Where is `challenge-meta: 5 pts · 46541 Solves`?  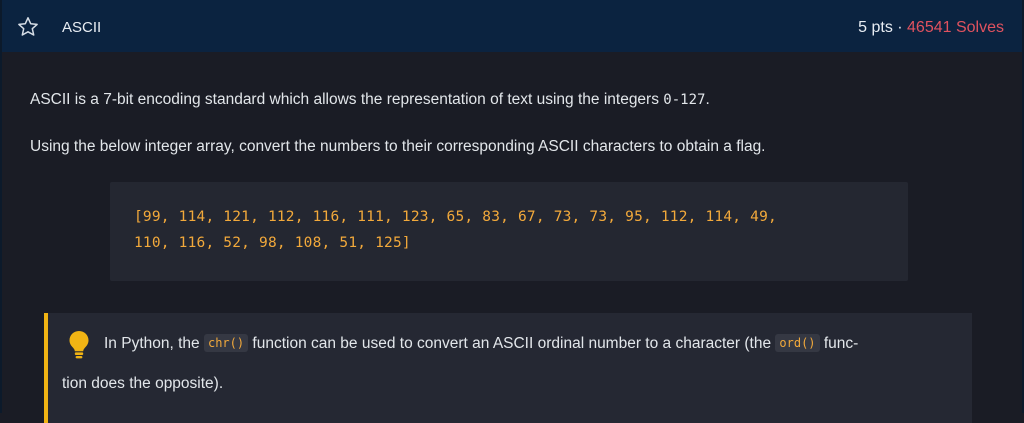 challenge-meta: 5 pts · 46541 Solves is located at coordinates (931, 28).